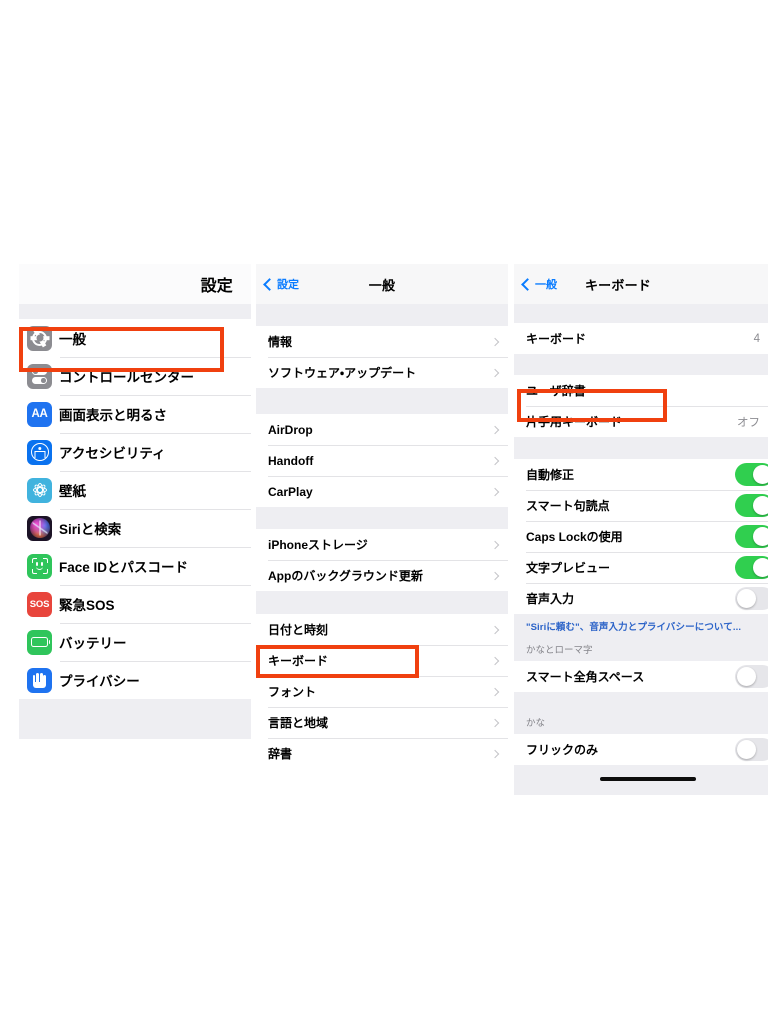  I want to click on gear-icon, so click(39, 338).